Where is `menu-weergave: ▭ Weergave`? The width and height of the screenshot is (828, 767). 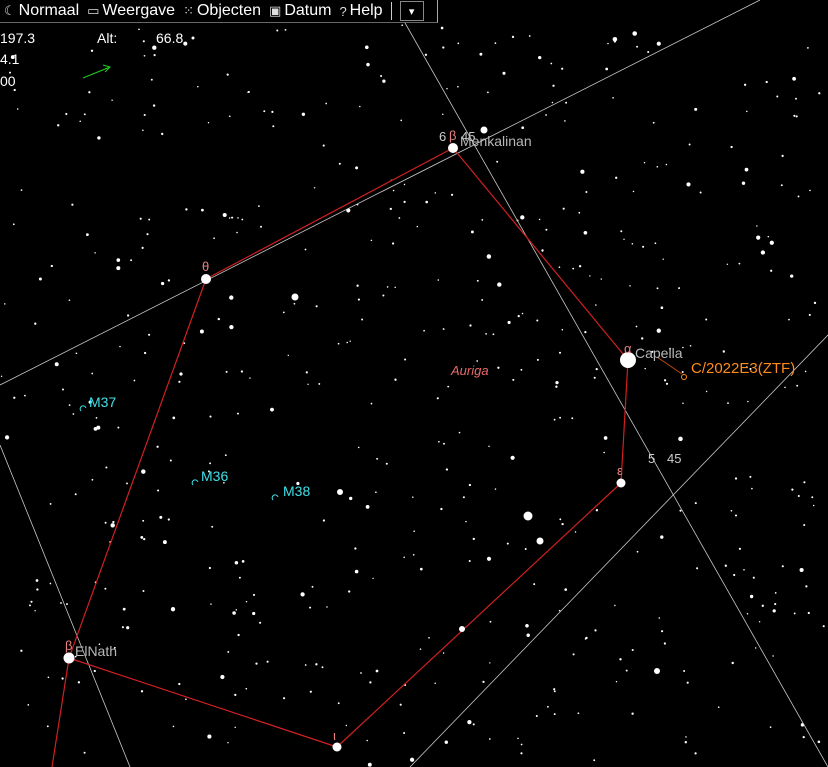 menu-weergave: ▭ Weergave is located at coordinates (131, 11).